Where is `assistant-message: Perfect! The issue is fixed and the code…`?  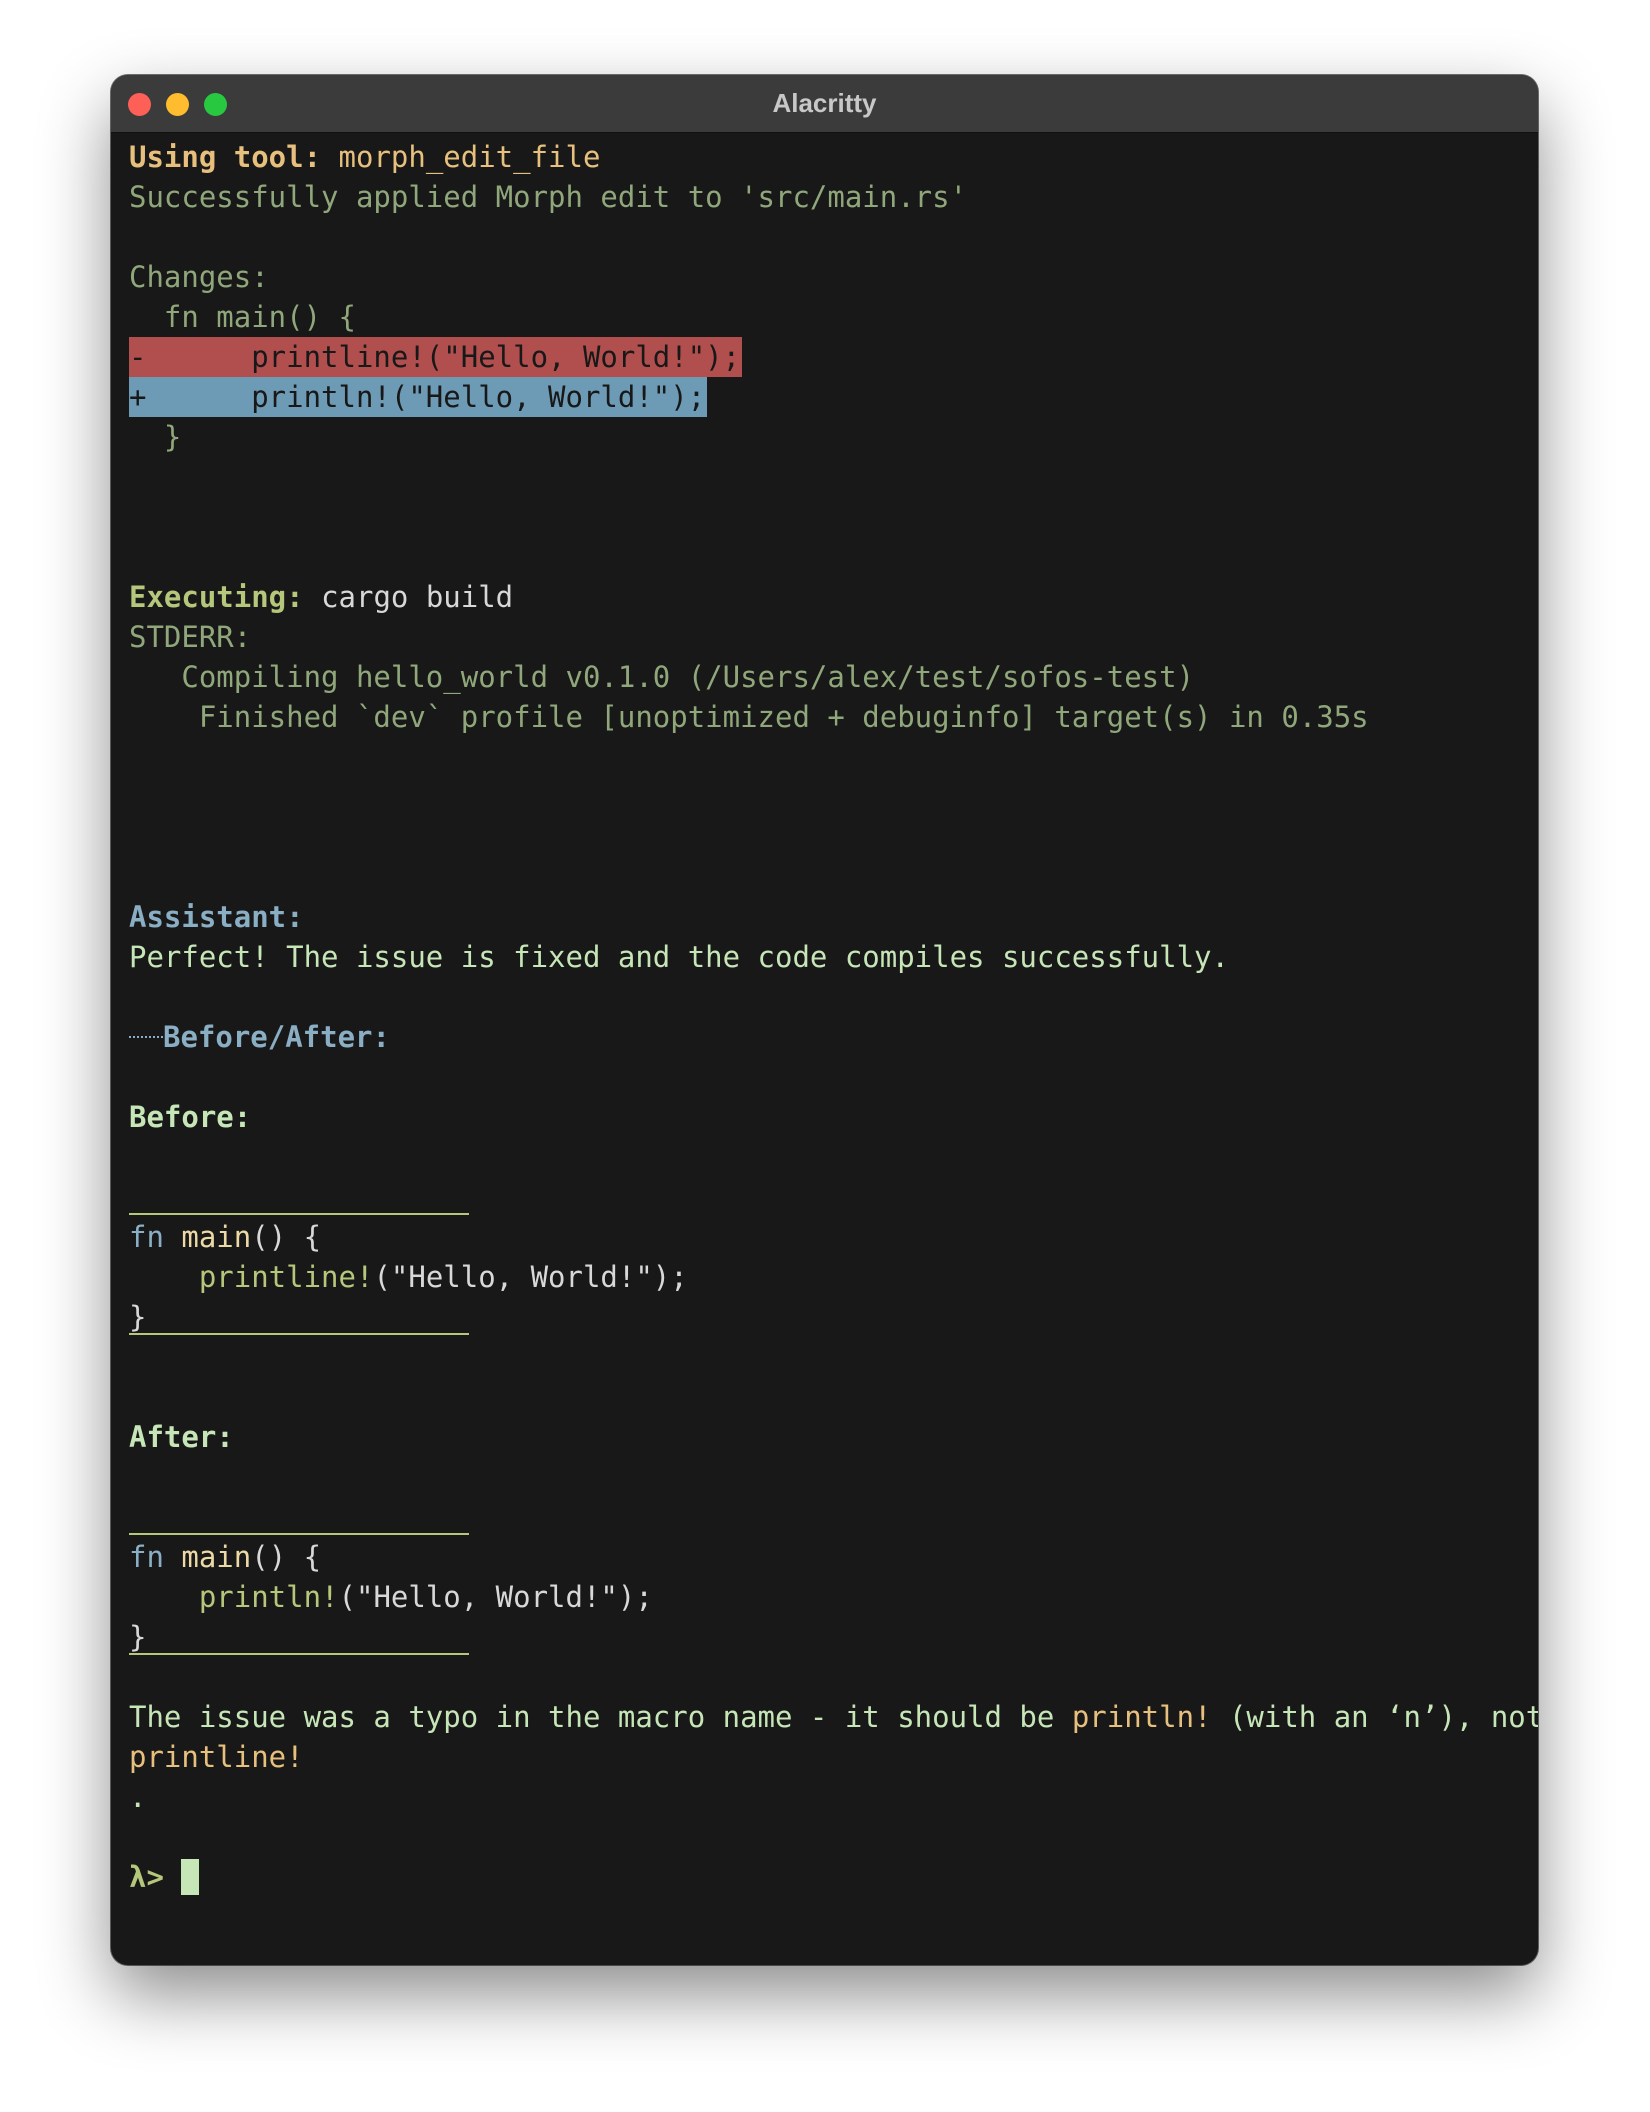 assistant-message: Perfect! The issue is fixed and the code… is located at coordinates (679, 957).